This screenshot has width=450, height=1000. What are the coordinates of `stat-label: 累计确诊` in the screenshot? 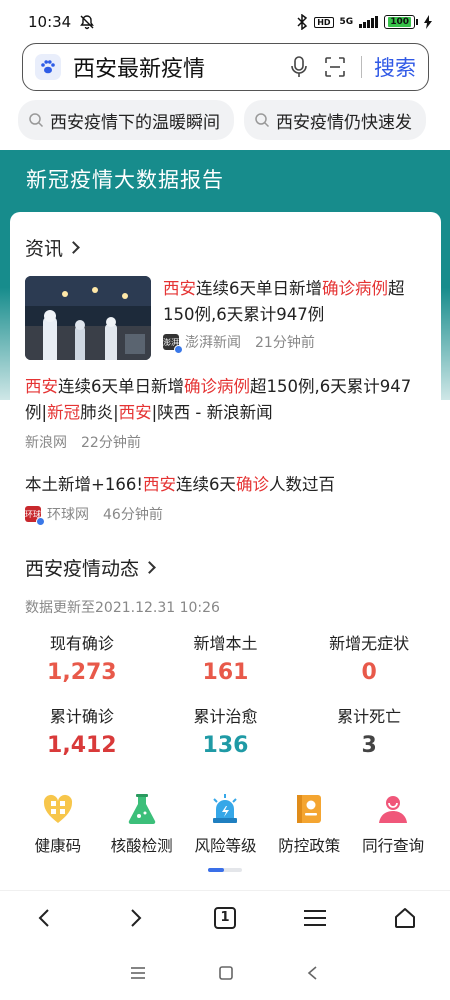 It's located at (81, 716).